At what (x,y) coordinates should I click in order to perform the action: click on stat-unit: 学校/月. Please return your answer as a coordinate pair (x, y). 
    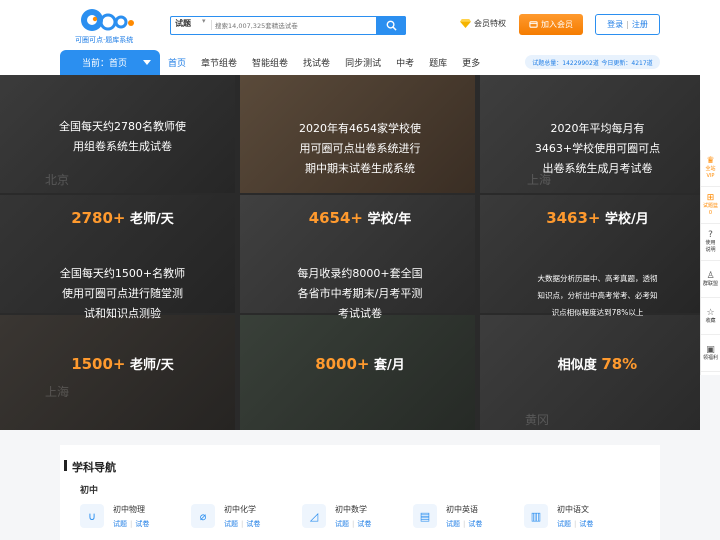
    Looking at the image, I should click on (624, 219).